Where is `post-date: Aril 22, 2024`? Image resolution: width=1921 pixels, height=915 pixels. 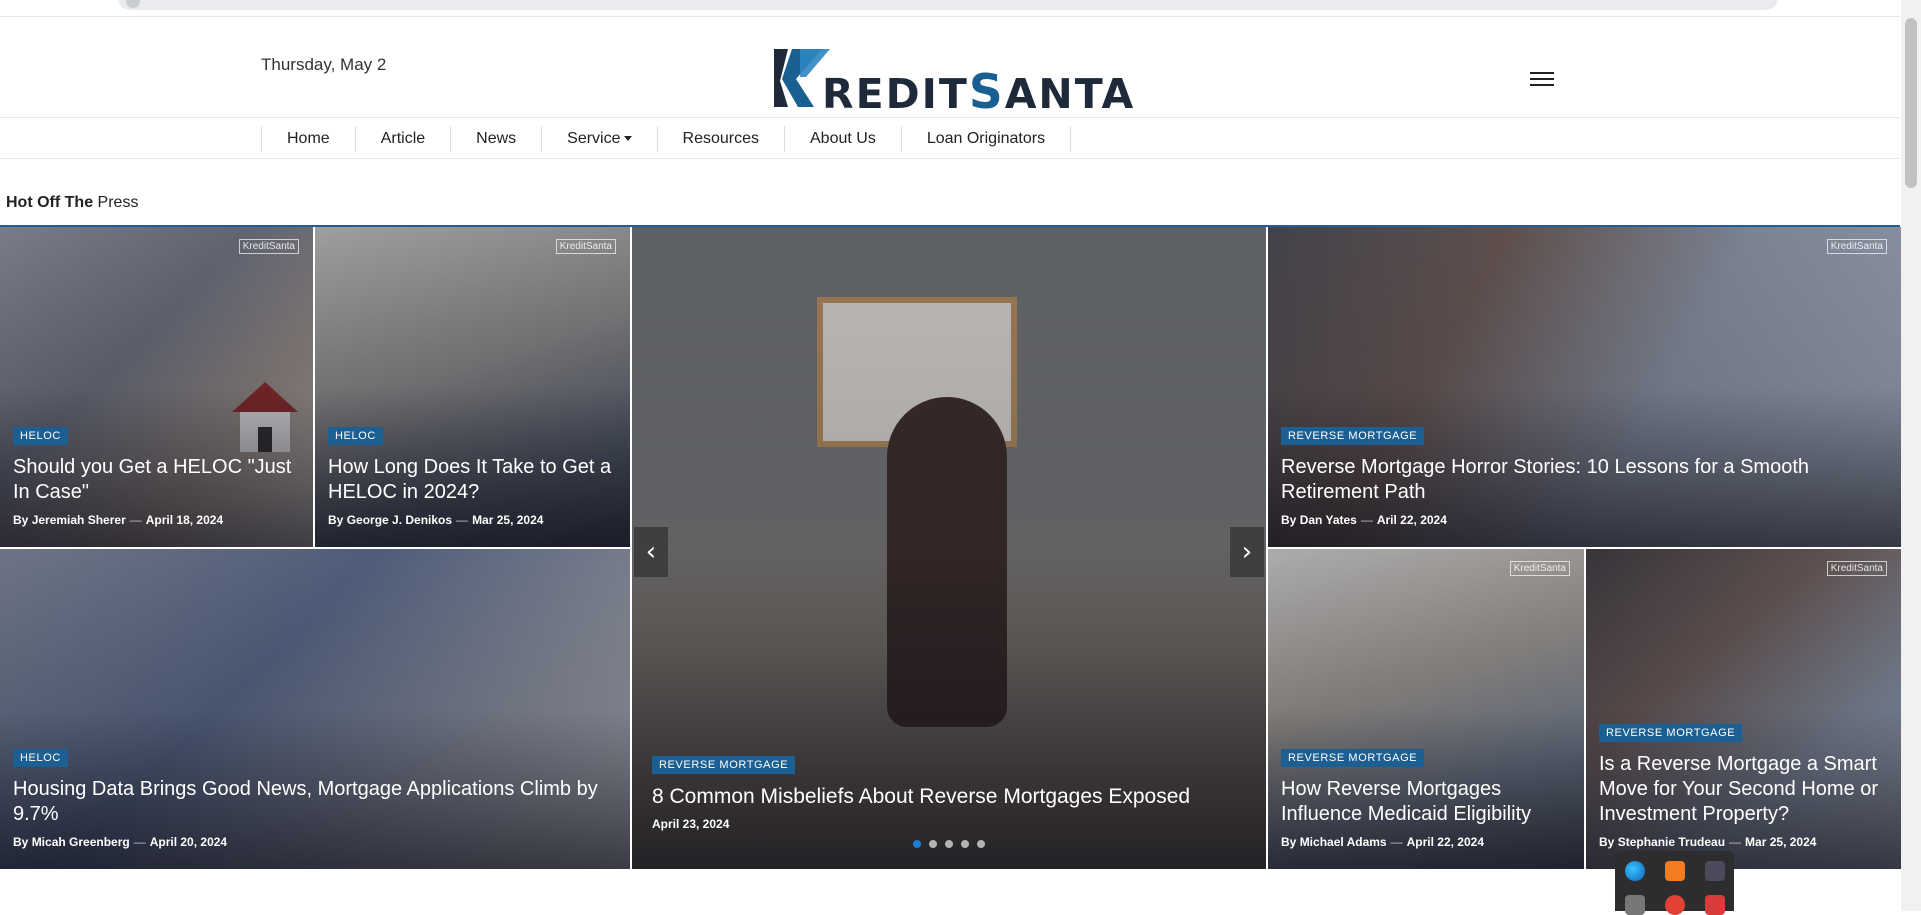 post-date: Aril 22, 2024 is located at coordinates (1411, 520).